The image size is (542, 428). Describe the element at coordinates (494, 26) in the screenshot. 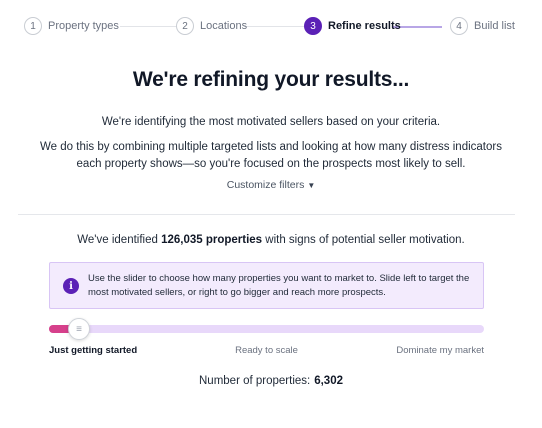

I see `step-label: Build list` at that location.